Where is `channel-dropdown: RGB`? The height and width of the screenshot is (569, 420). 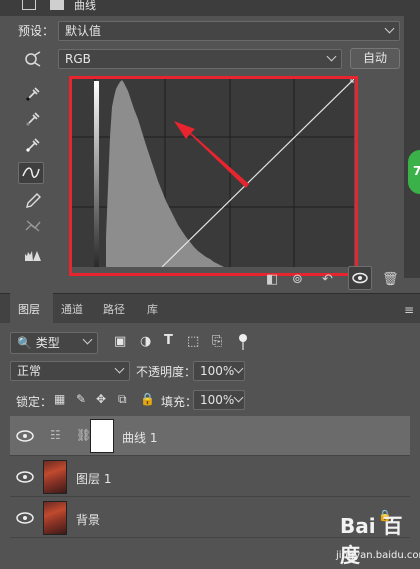
channel-dropdown: RGB is located at coordinates (200, 59).